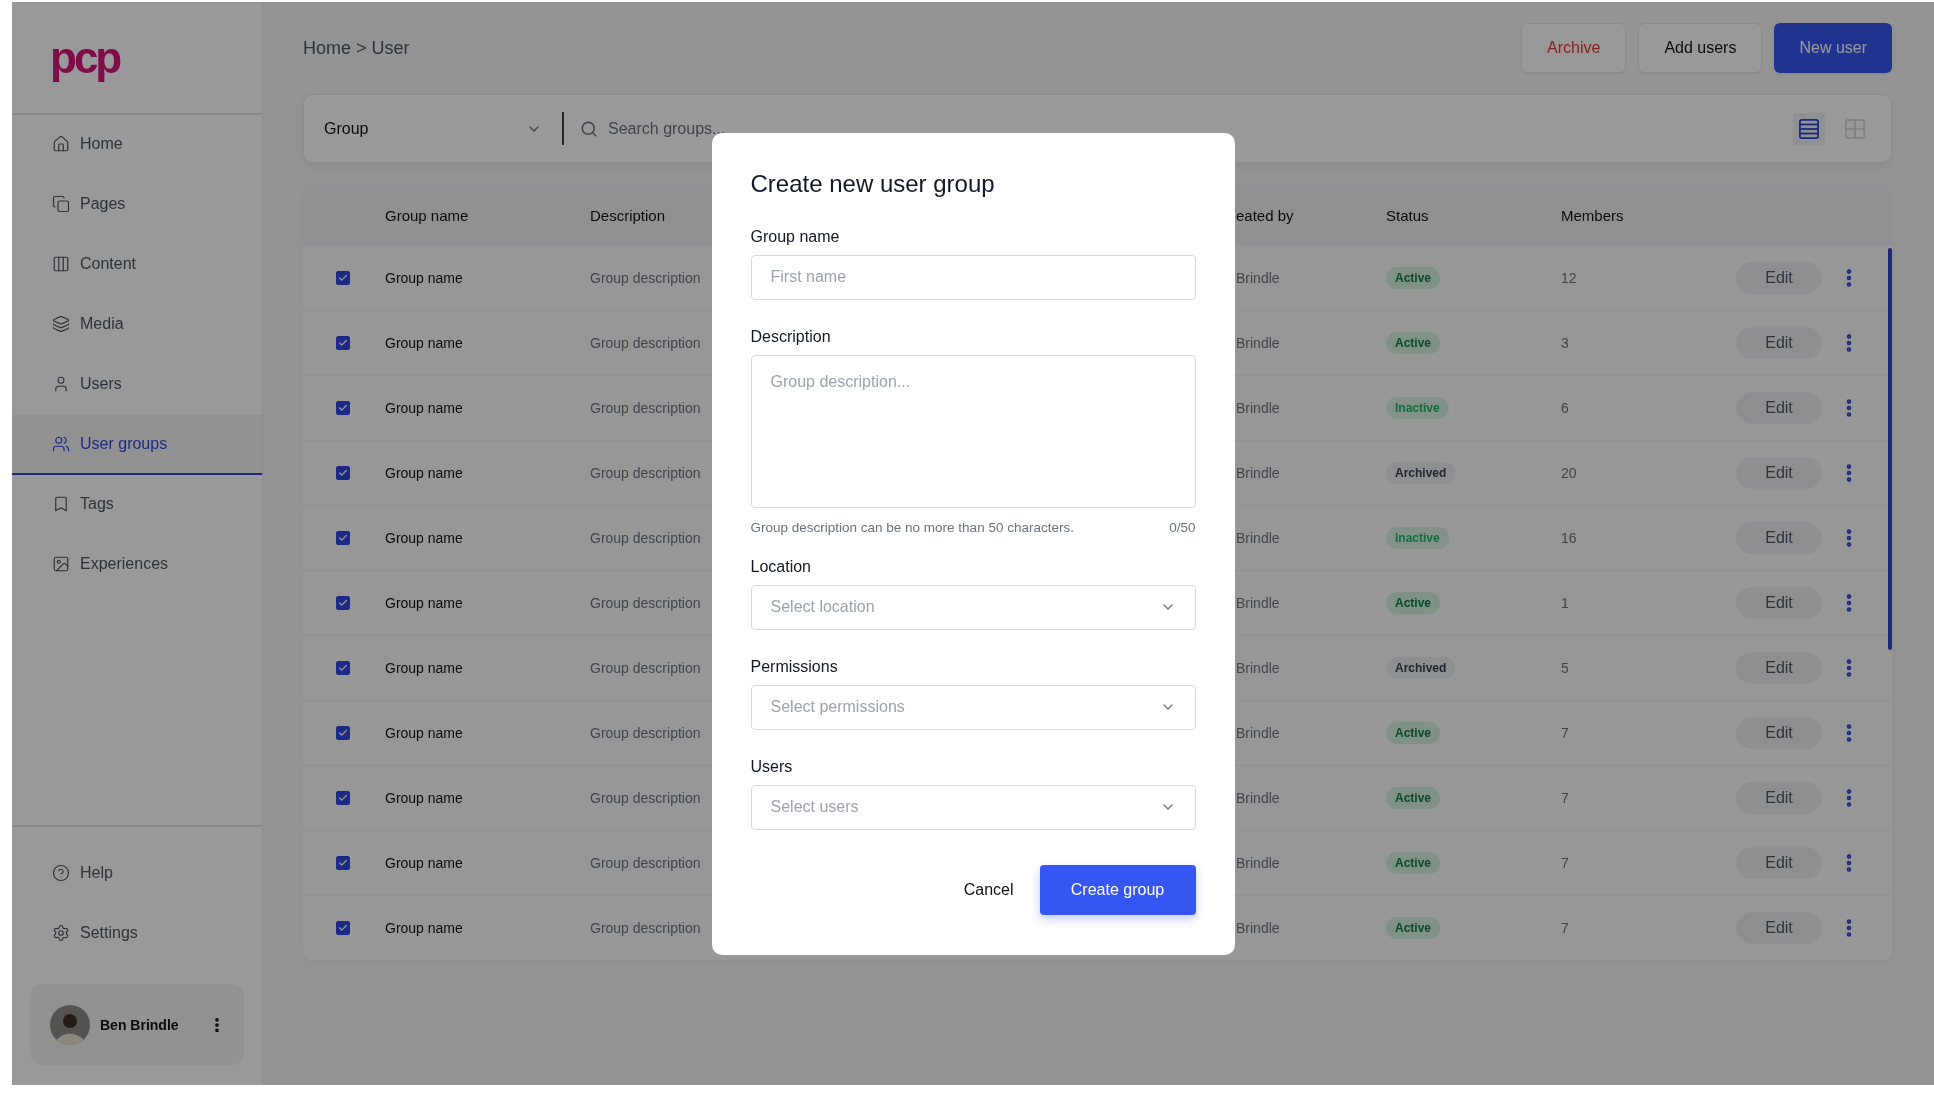  I want to click on sidebar-item: Home, so click(137, 145).